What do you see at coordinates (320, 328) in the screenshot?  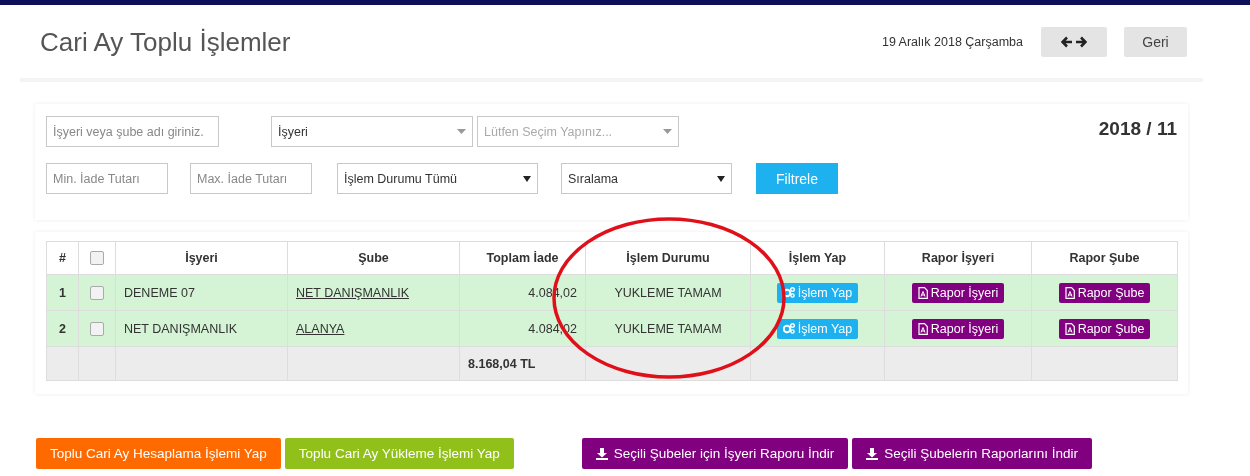 I see `branch-link: ALANYA` at bounding box center [320, 328].